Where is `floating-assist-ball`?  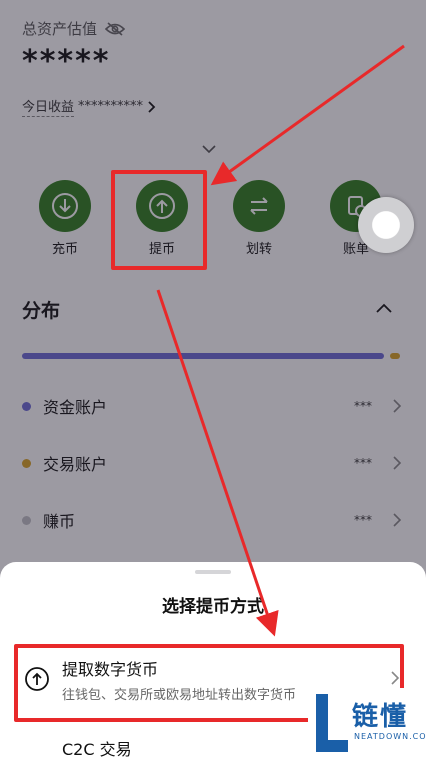
floating-assist-ball is located at coordinates (386, 225).